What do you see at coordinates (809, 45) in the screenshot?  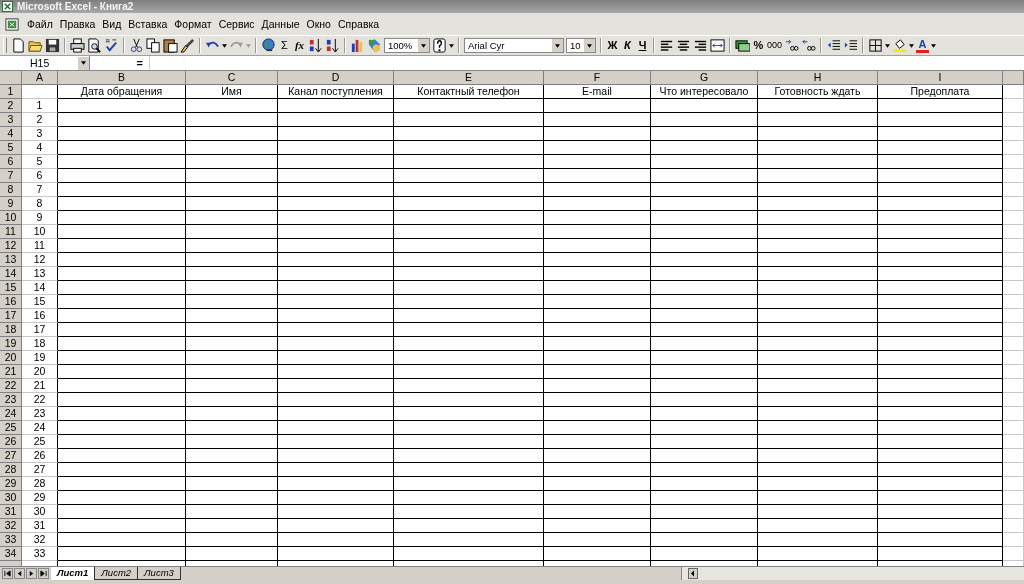 I see `decrease-decimal-icon` at bounding box center [809, 45].